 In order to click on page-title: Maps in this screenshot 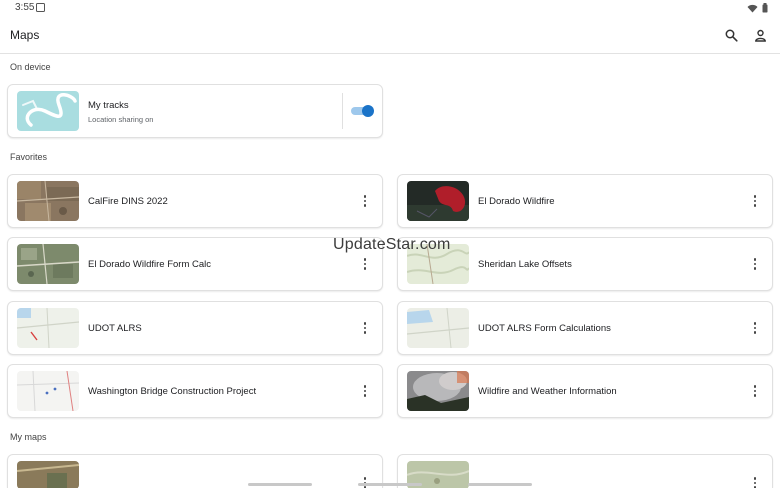, I will do `click(25, 35)`.